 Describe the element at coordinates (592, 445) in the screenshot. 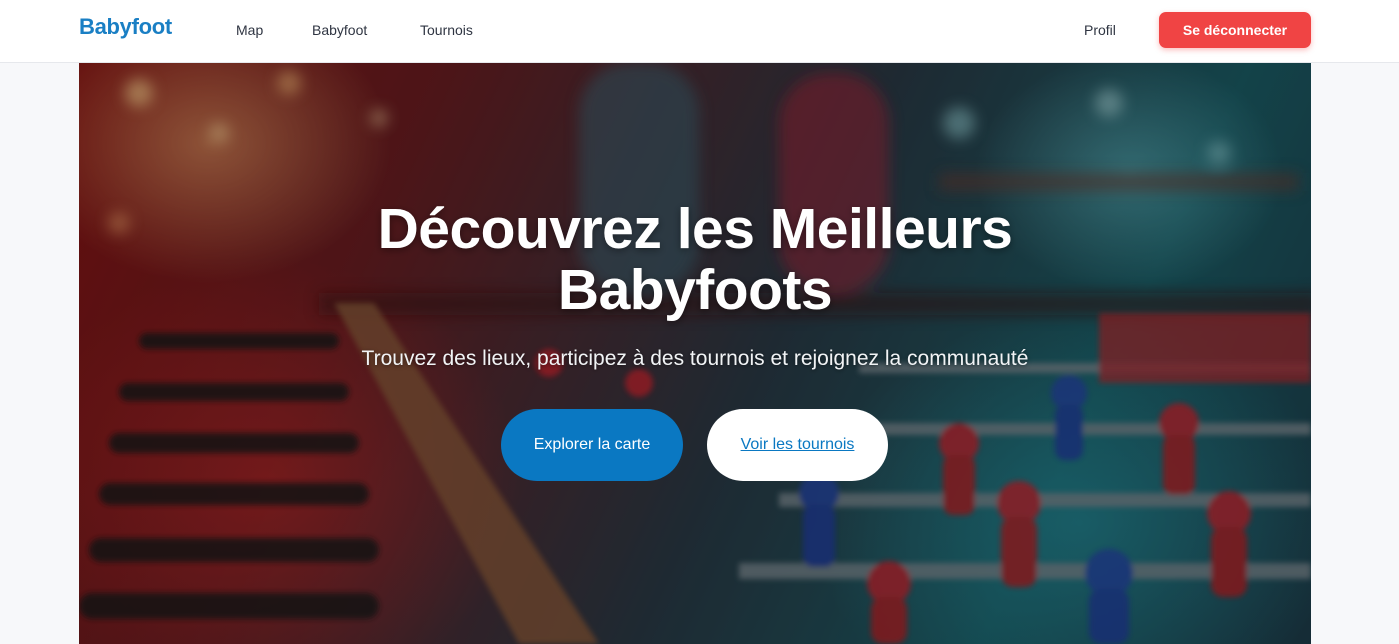

I see `explore-map-button: Explorer la carte` at that location.